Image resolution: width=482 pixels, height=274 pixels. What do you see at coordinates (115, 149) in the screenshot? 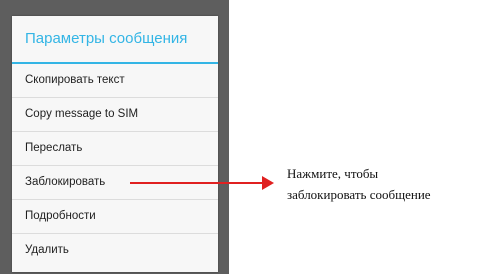
I see `menu-item-forward: Переслать` at bounding box center [115, 149].